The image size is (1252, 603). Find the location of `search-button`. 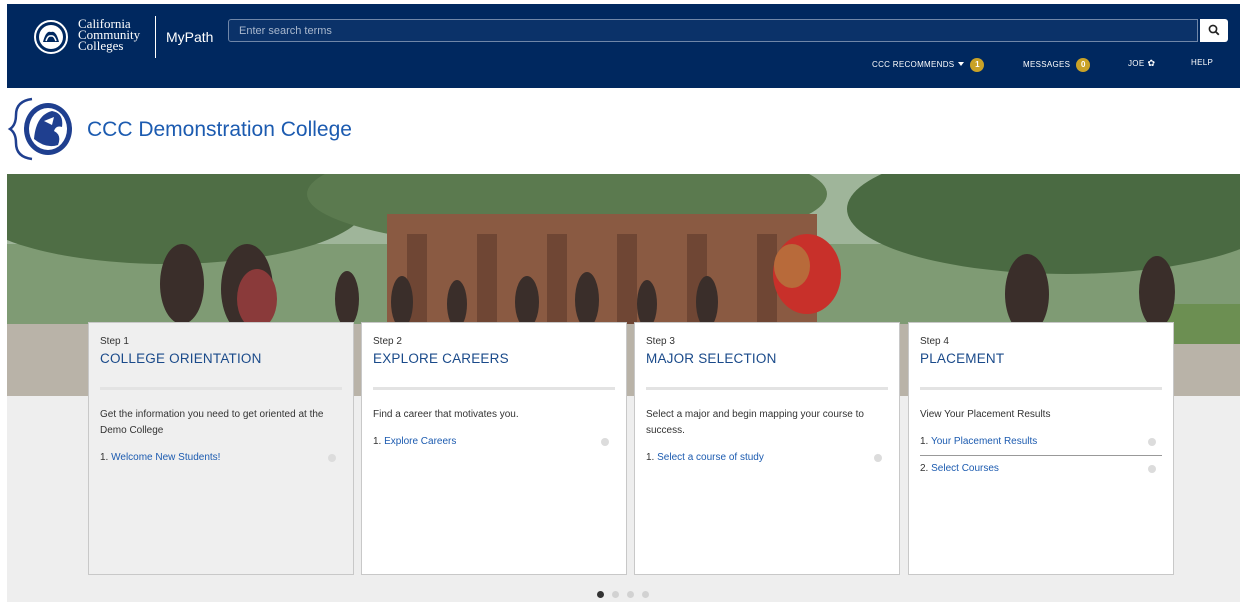

search-button is located at coordinates (1214, 30).